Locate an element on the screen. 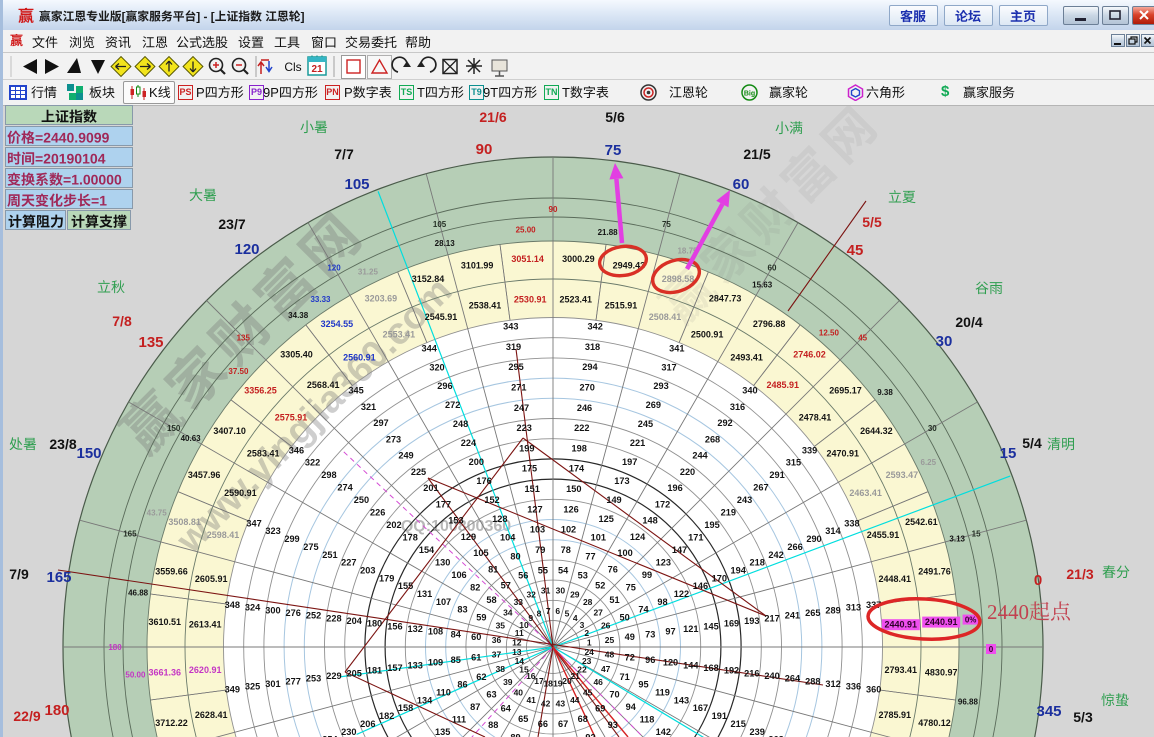 The height and width of the screenshot is (737, 1154). svg-text: 2463.41 is located at coordinates (865, 493).